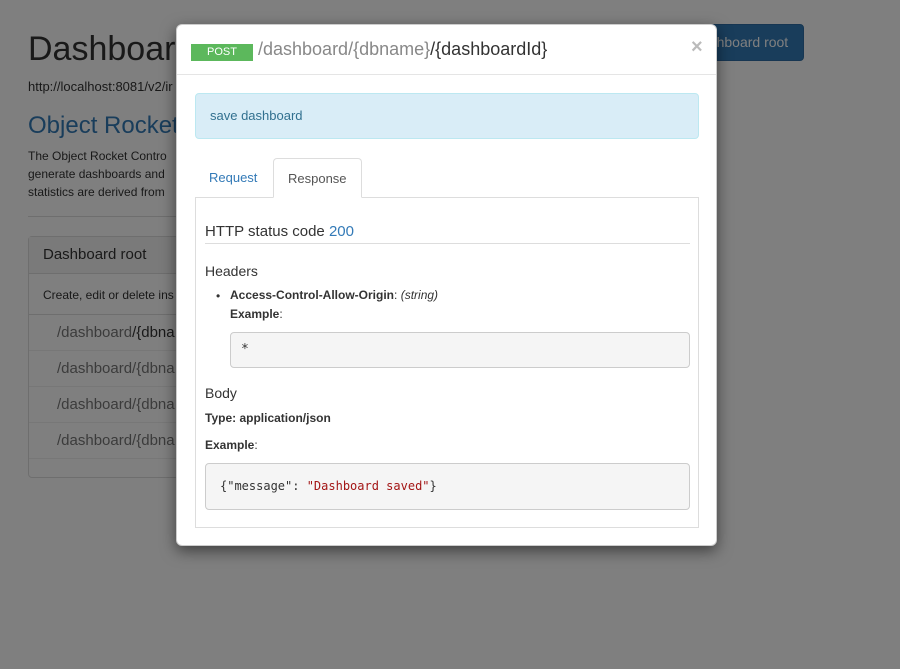  I want to click on path-dark: /{dashboardId}, so click(489, 49).